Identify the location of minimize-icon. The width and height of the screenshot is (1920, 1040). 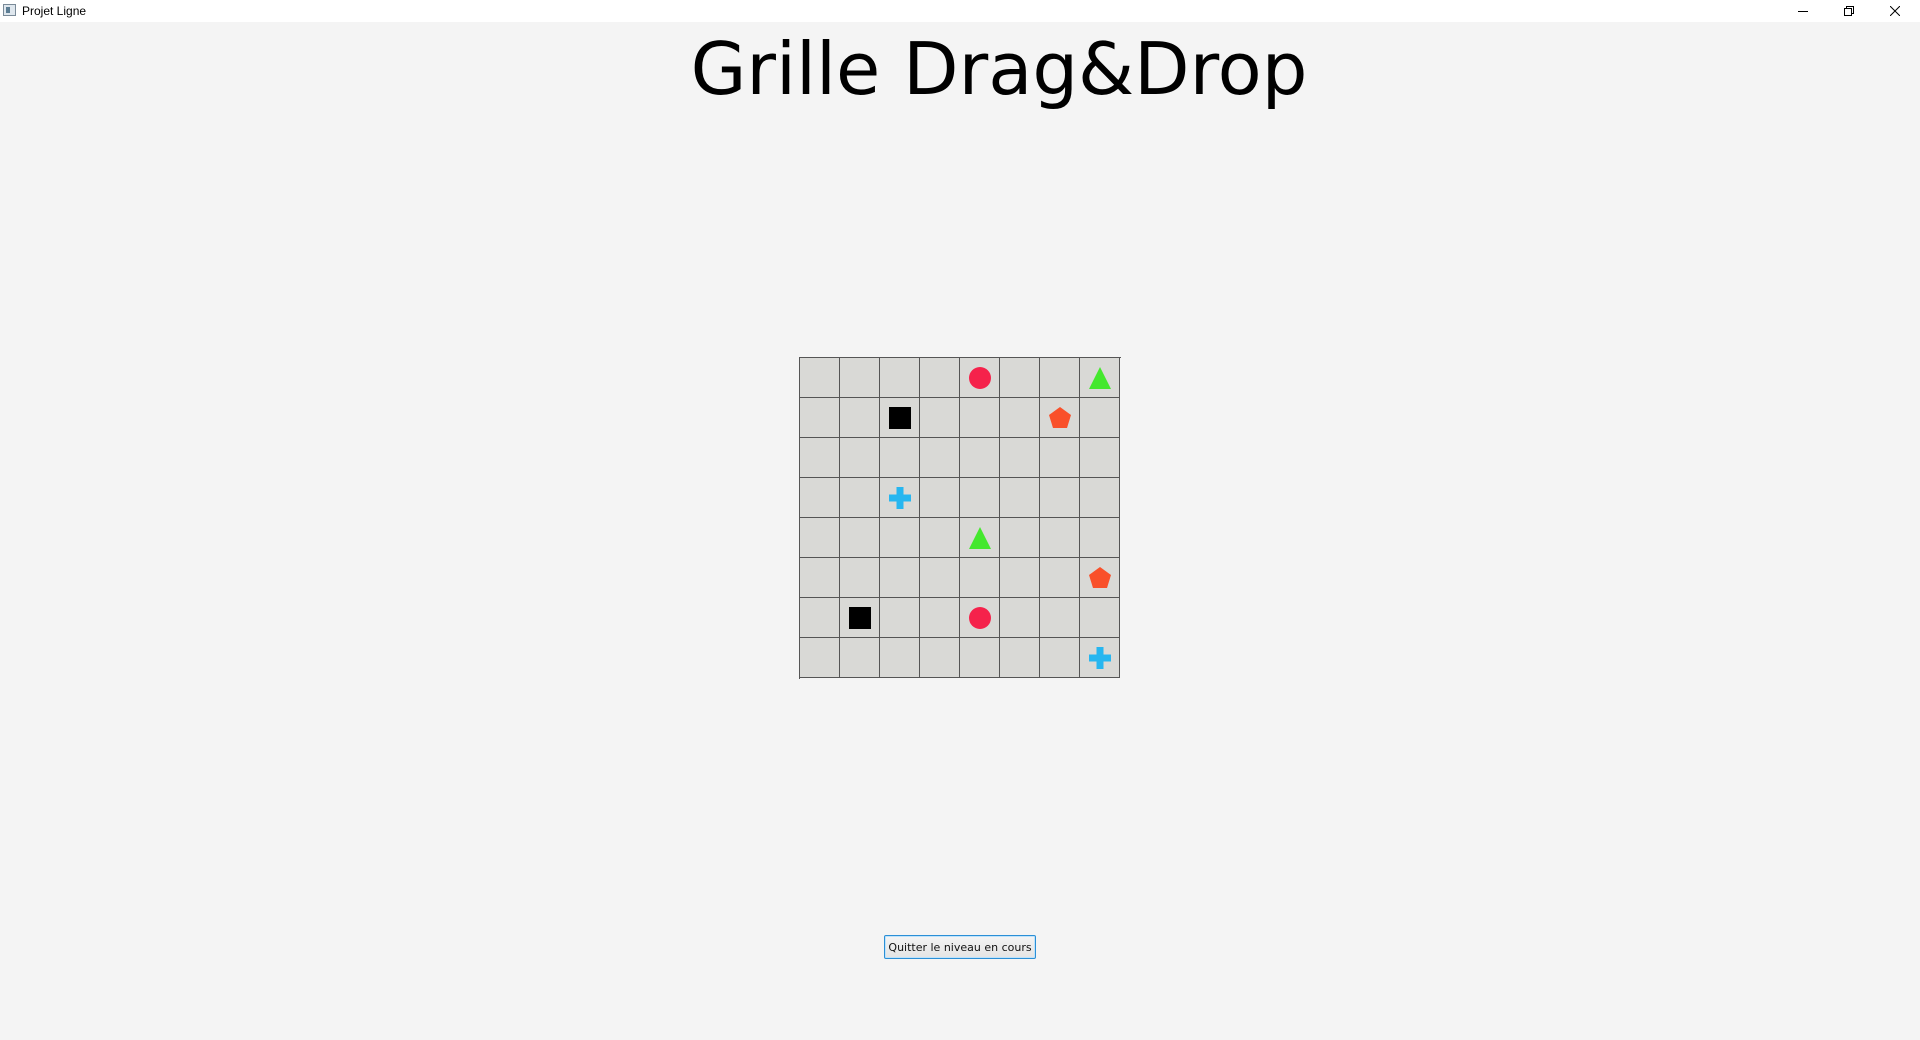
(1803, 11).